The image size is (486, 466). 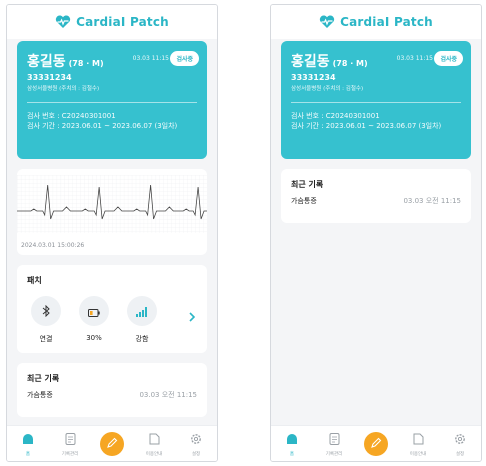 I want to click on bluetooth-icon, so click(x=46, y=311).